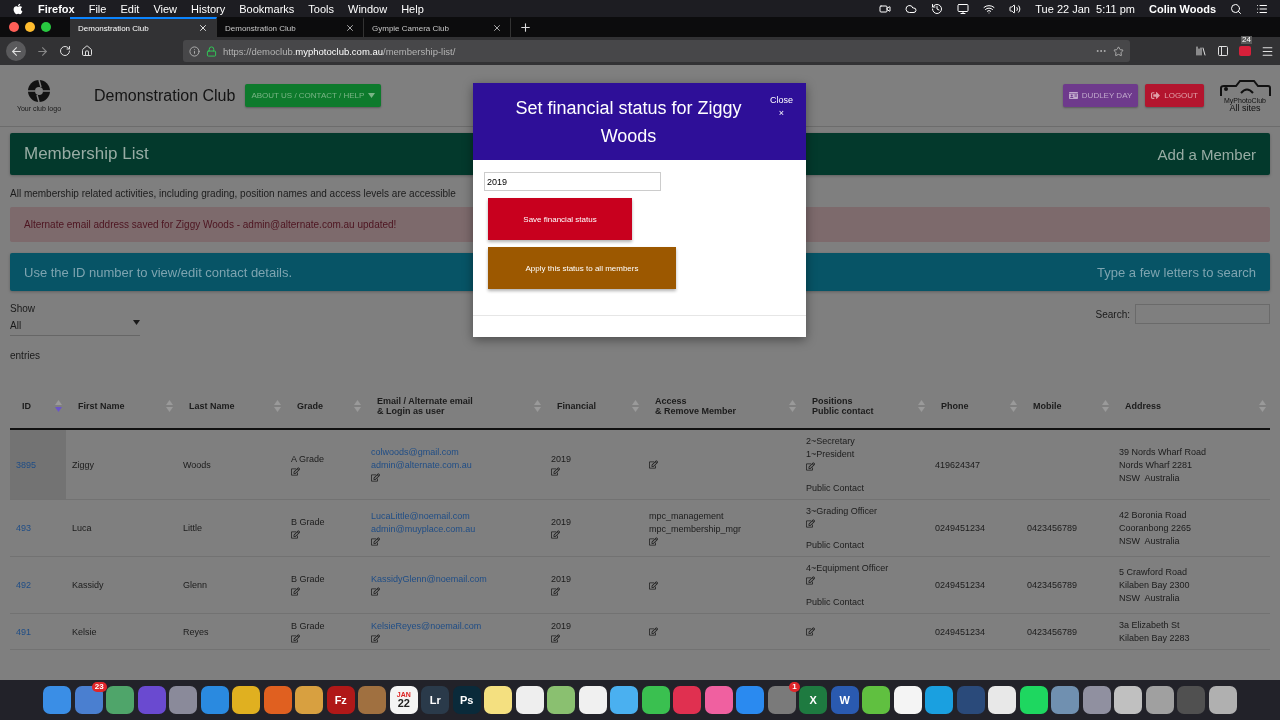  Describe the element at coordinates (963, 8) in the screenshot. I see `display-icon` at that location.